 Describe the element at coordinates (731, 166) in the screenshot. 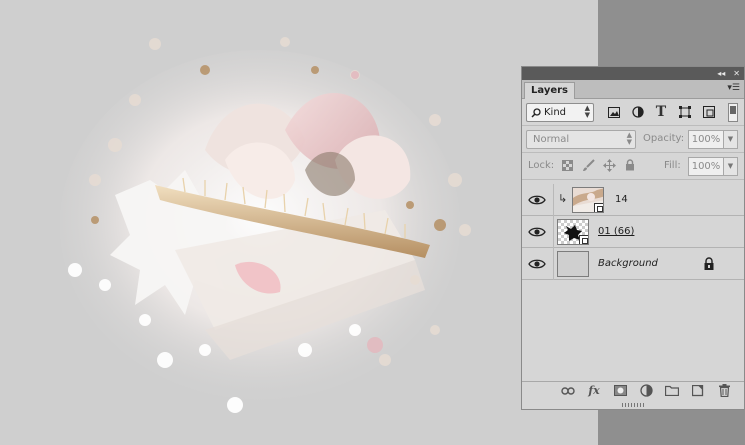

I see `fill-dropdown-icon: ▼` at that location.